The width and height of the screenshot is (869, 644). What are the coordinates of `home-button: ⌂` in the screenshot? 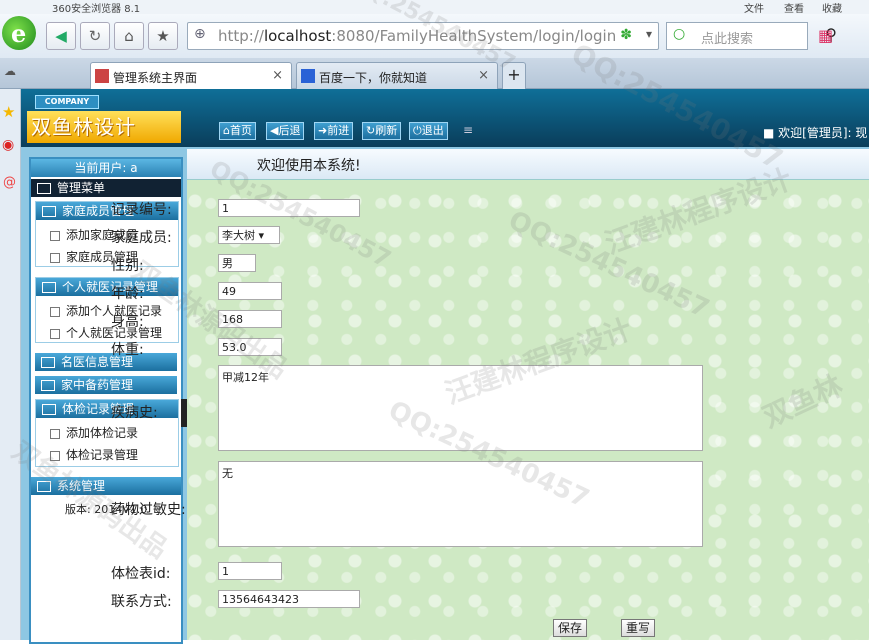 It's located at (129, 36).